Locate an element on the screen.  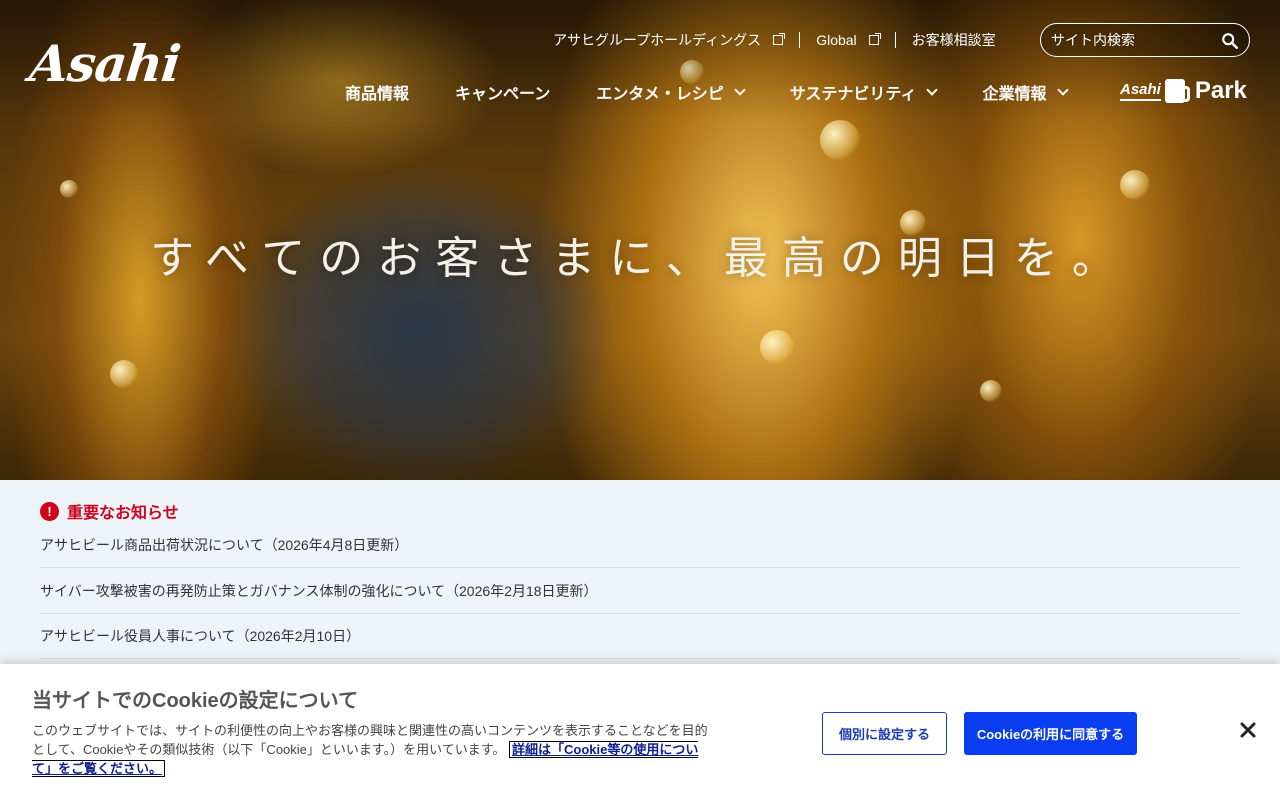
nav-item-entertainment: エンタメ・レシピ is located at coordinates (671, 92).